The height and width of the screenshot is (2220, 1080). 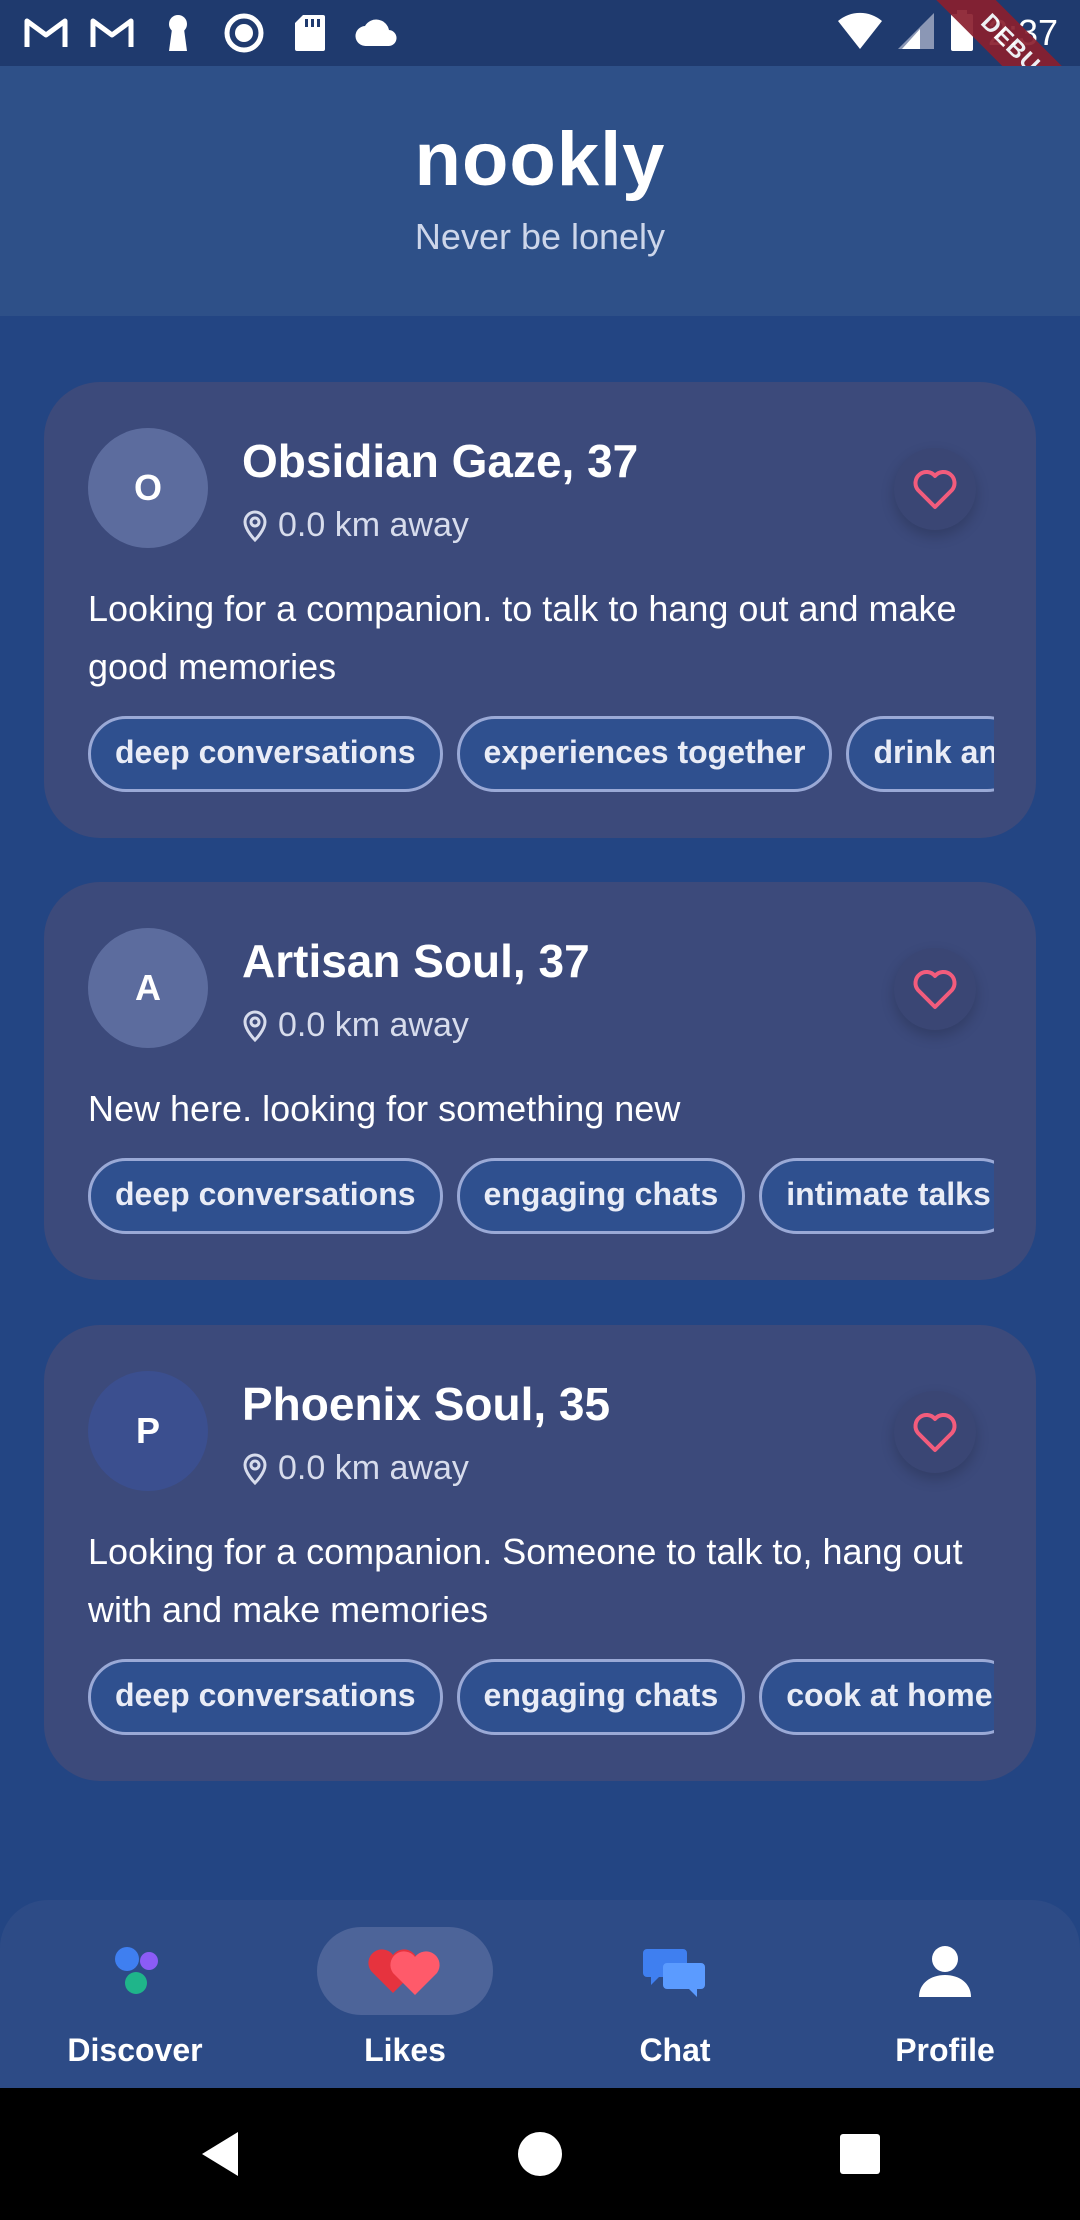 I want to click on status-bar: 2:37 DEBUG, so click(x=540, y=77).